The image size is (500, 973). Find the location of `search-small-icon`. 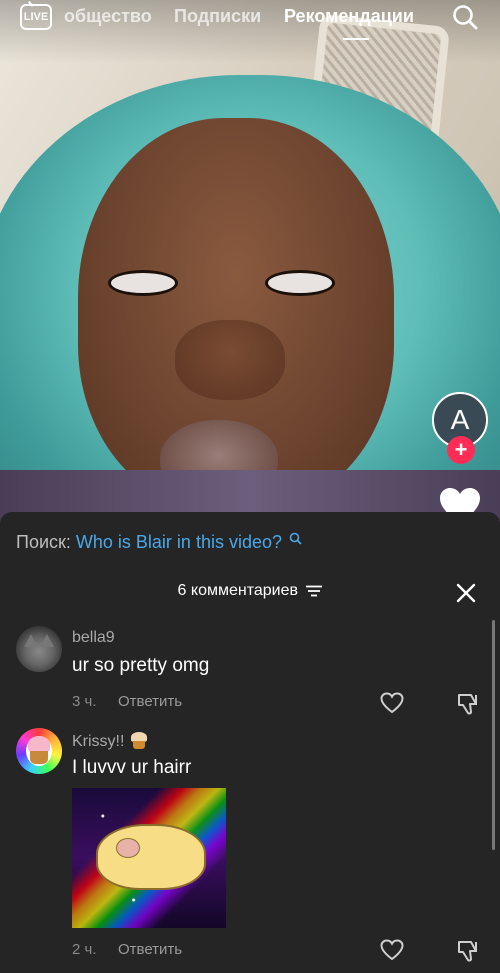

search-small-icon is located at coordinates (295, 538).